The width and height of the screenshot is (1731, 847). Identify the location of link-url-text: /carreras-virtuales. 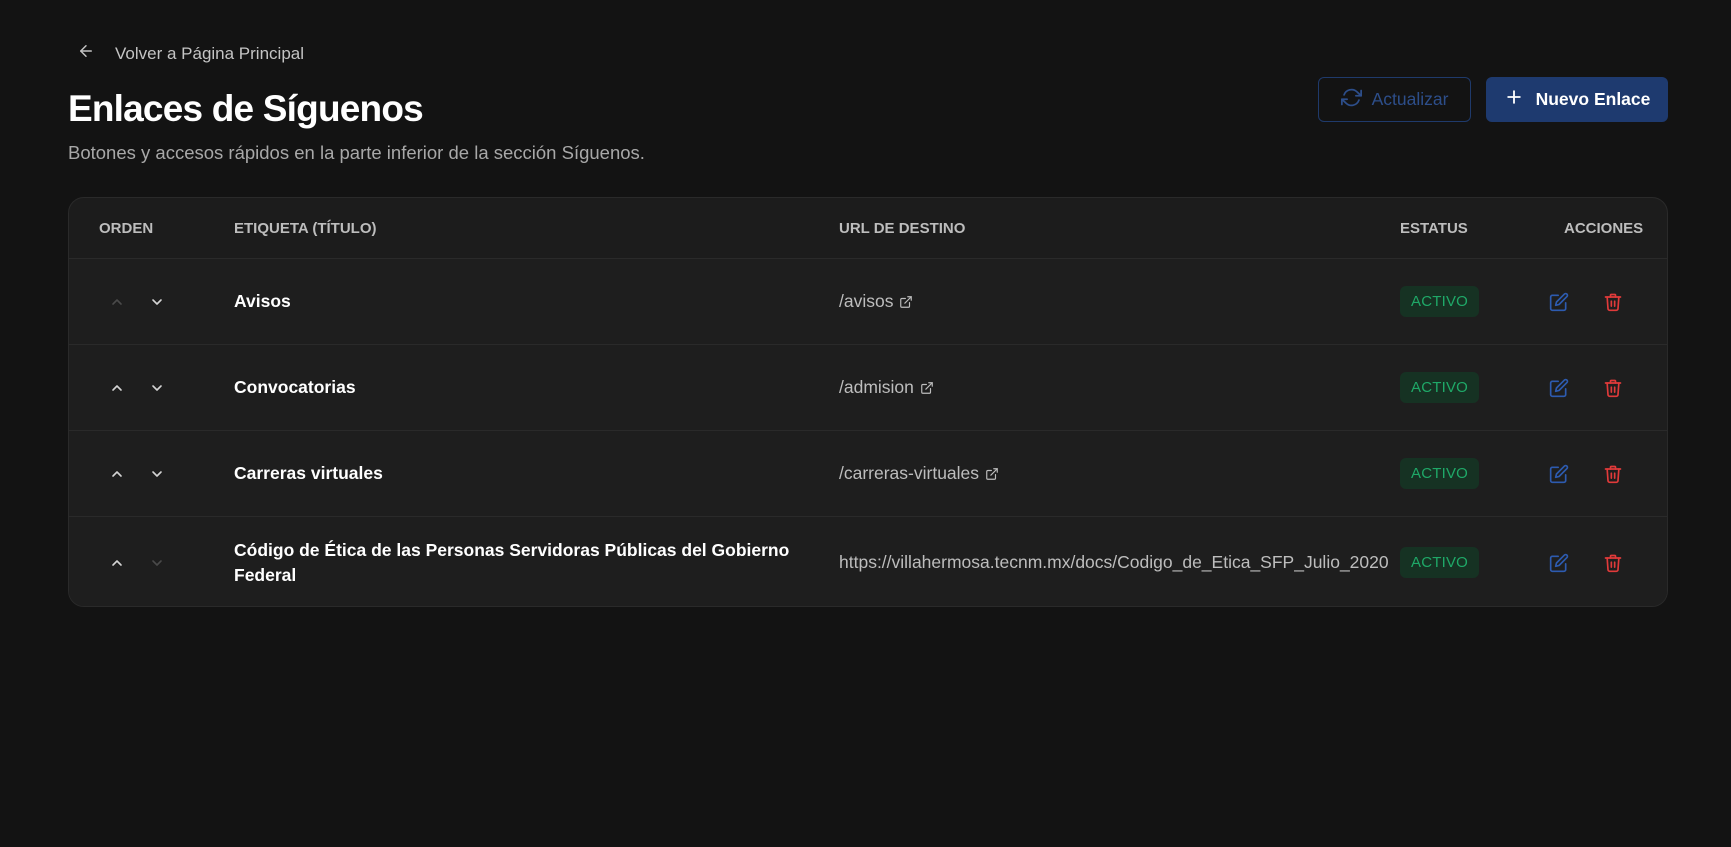
(909, 473).